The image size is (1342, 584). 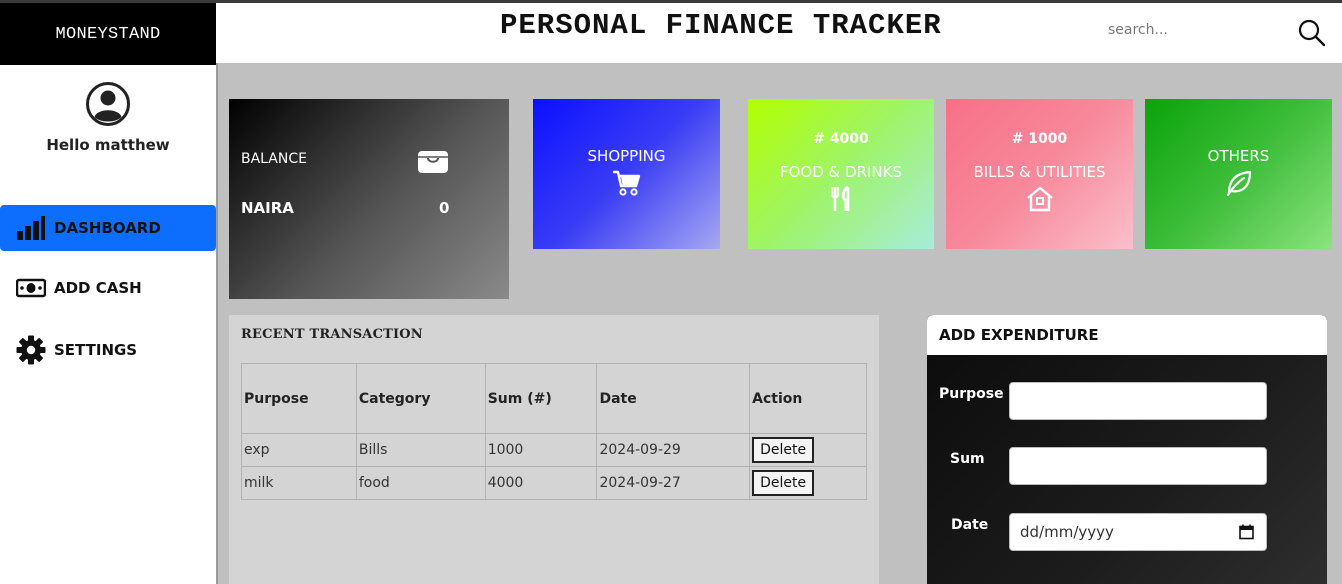 What do you see at coordinates (1067, 532) in the screenshot?
I see `date-placeholder: dd/mm/yyyy` at bounding box center [1067, 532].